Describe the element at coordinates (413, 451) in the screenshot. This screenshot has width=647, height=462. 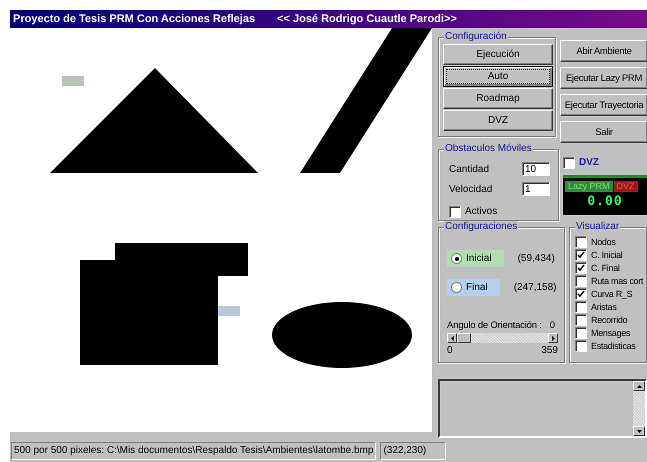
I see `status-coordinates: (322,230)` at that location.